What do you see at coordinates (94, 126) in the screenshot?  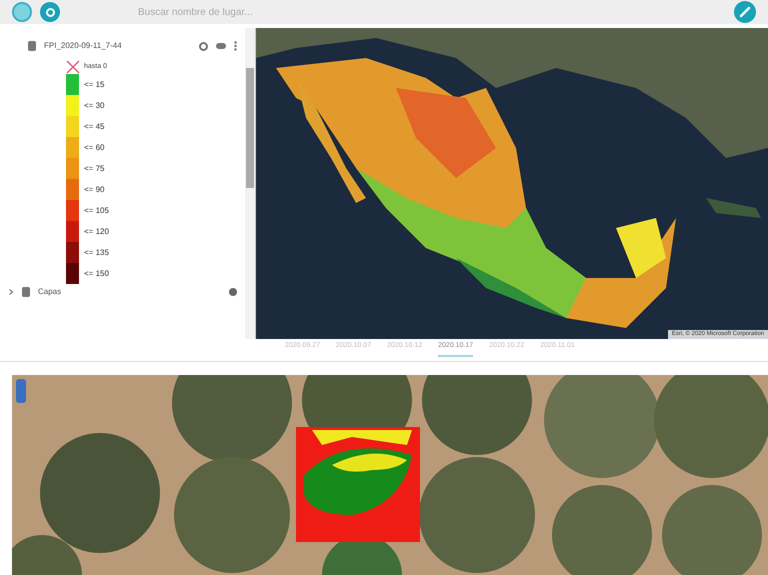 I see `legend-label: <= 45` at bounding box center [94, 126].